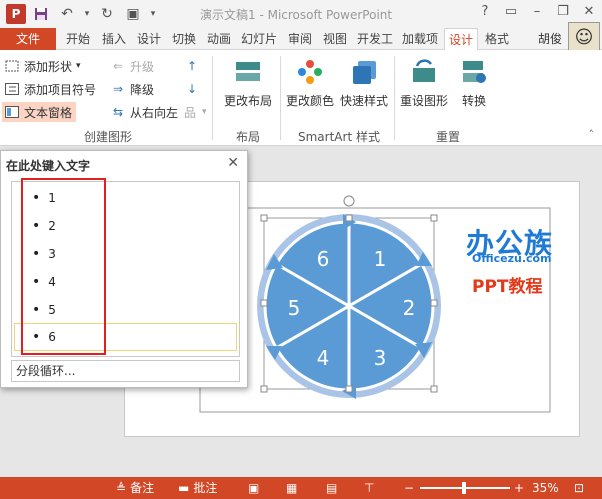  What do you see at coordinates (310, 101) in the screenshot?
I see `change-colors-label: 更改颜色` at bounding box center [310, 101].